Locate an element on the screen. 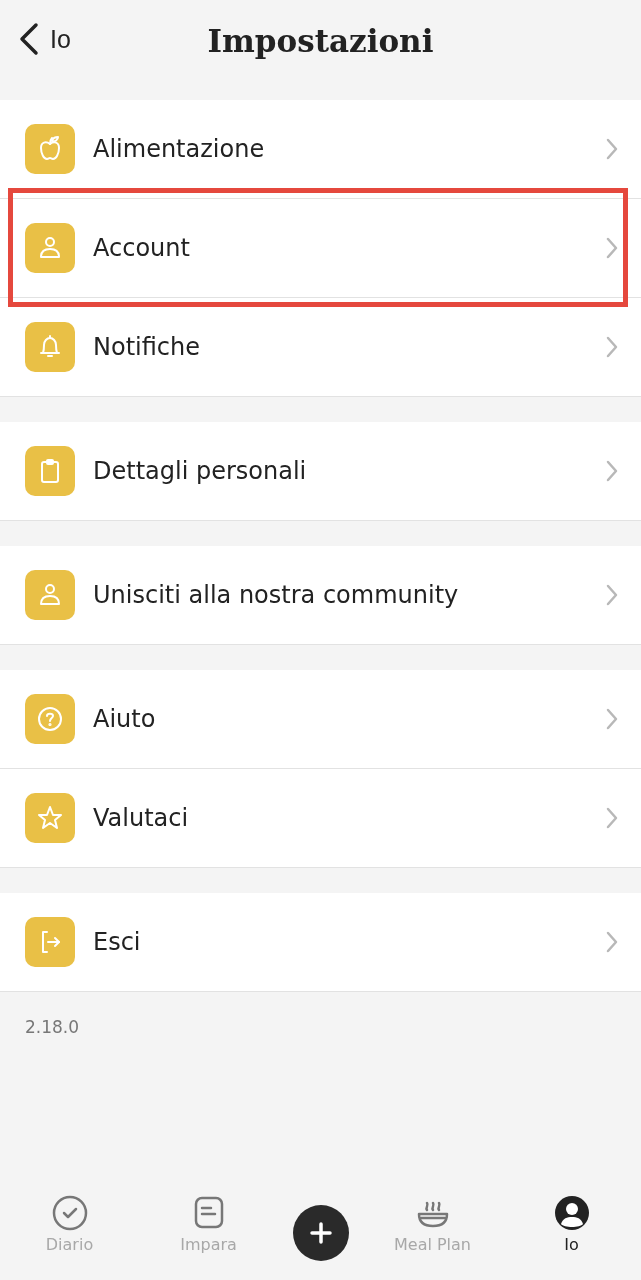 This screenshot has width=641, height=1280. version-number: 2.18.0 is located at coordinates (52, 1027).